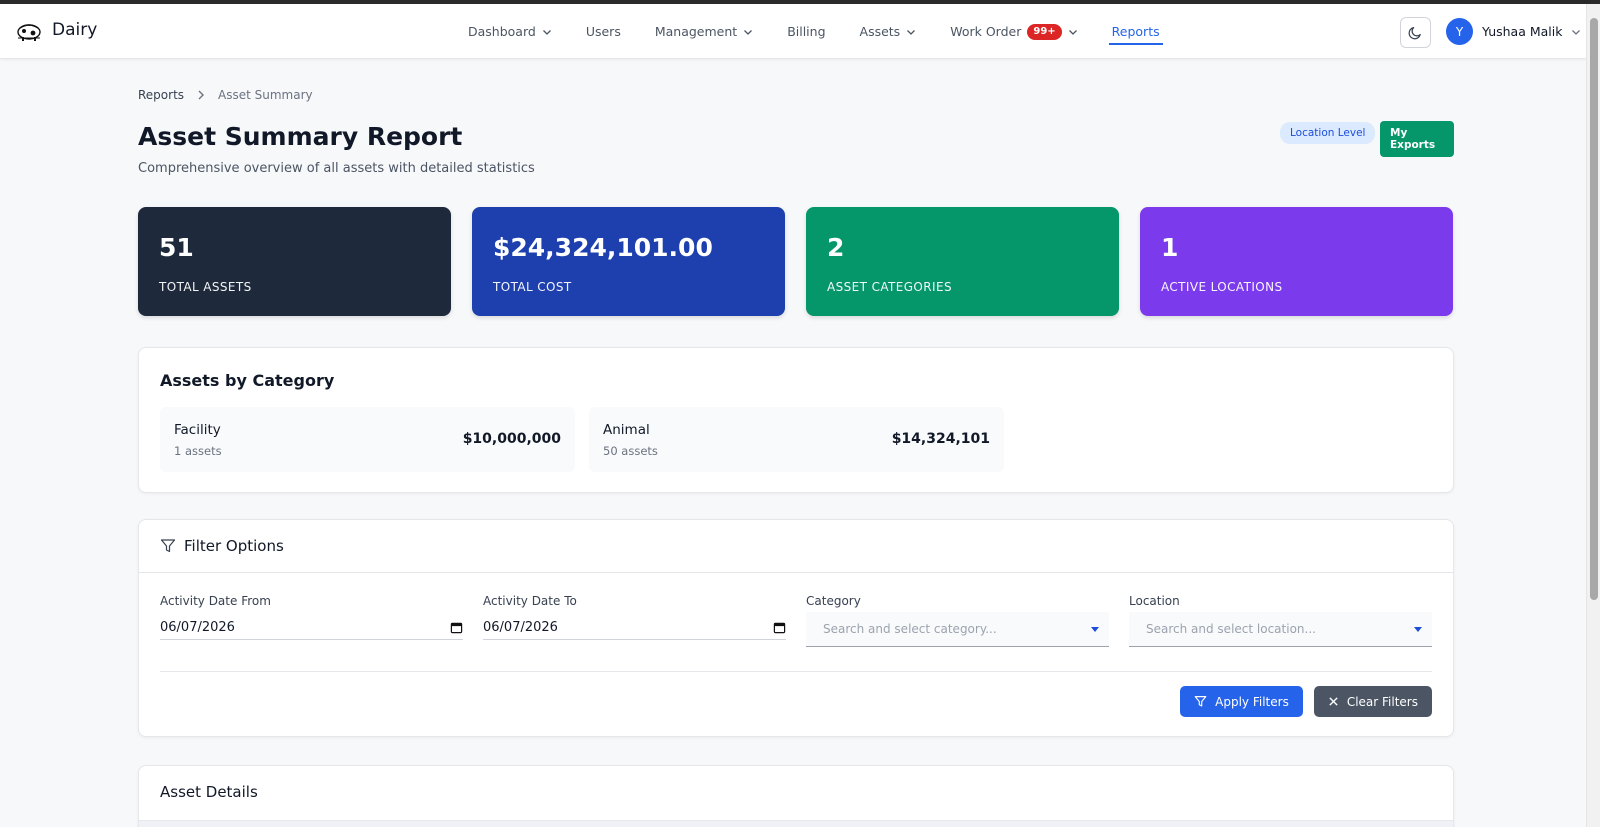  Describe the element at coordinates (176, 247) in the screenshot. I see `stat-value: 51` at that location.